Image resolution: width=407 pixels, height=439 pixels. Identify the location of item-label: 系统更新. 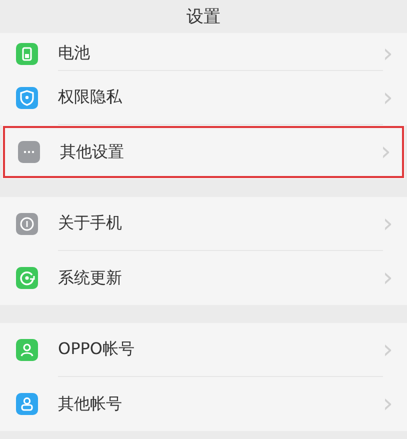
(90, 278).